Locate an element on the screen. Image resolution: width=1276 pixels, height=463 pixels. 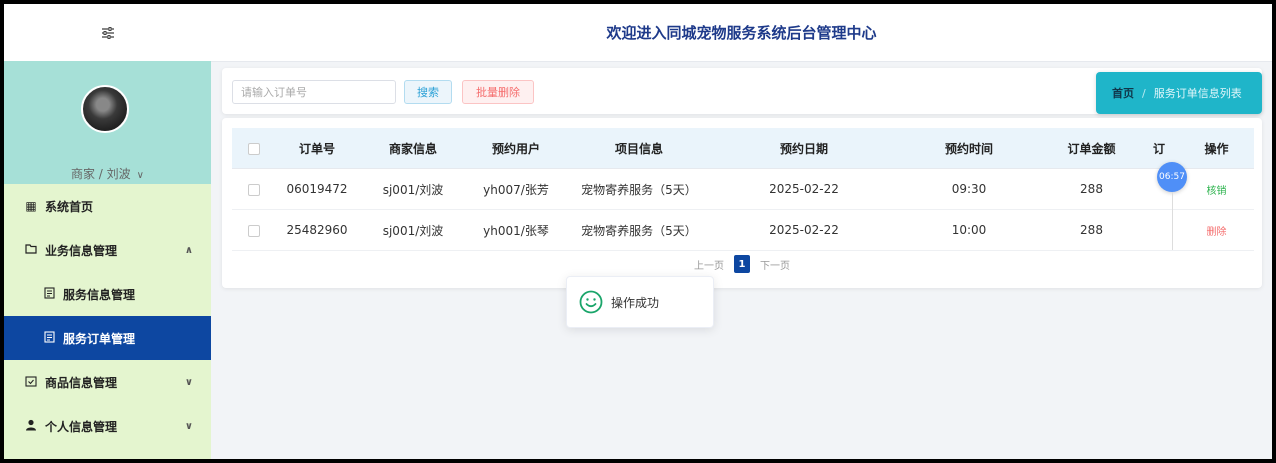
column-header: 操作 is located at coordinates (1216, 148).